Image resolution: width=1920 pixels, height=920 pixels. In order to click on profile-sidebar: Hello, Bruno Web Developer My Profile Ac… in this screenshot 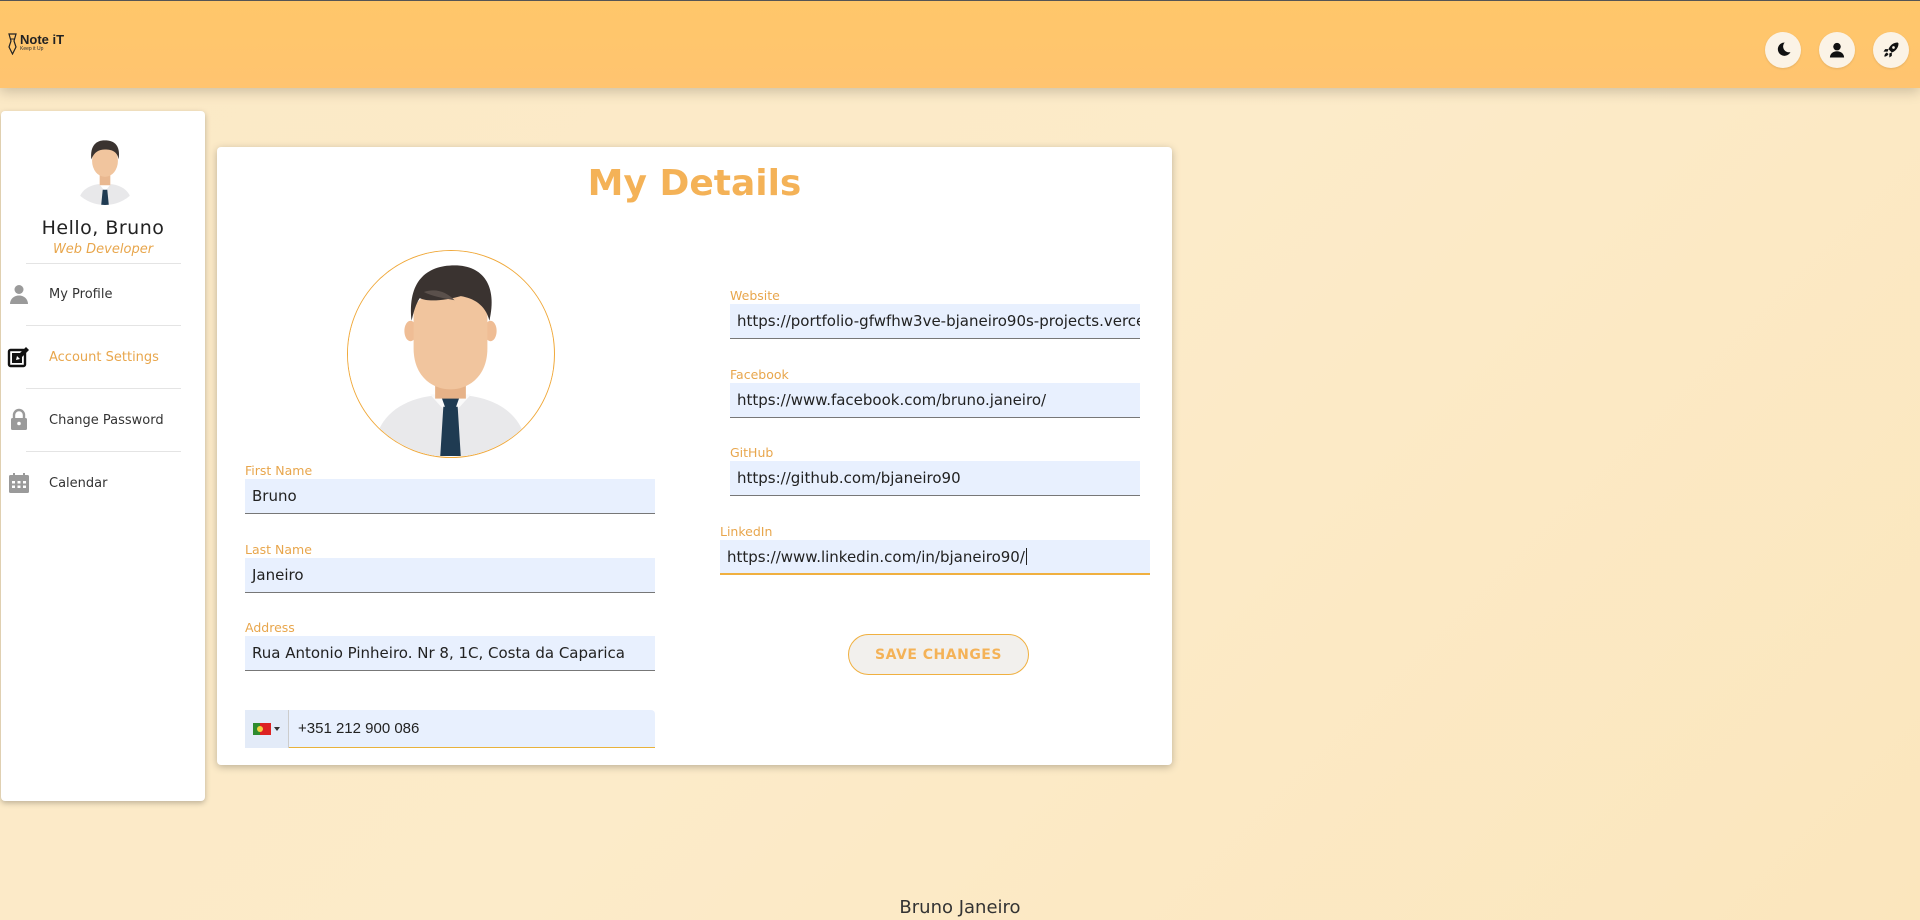, I will do `click(103, 456)`.